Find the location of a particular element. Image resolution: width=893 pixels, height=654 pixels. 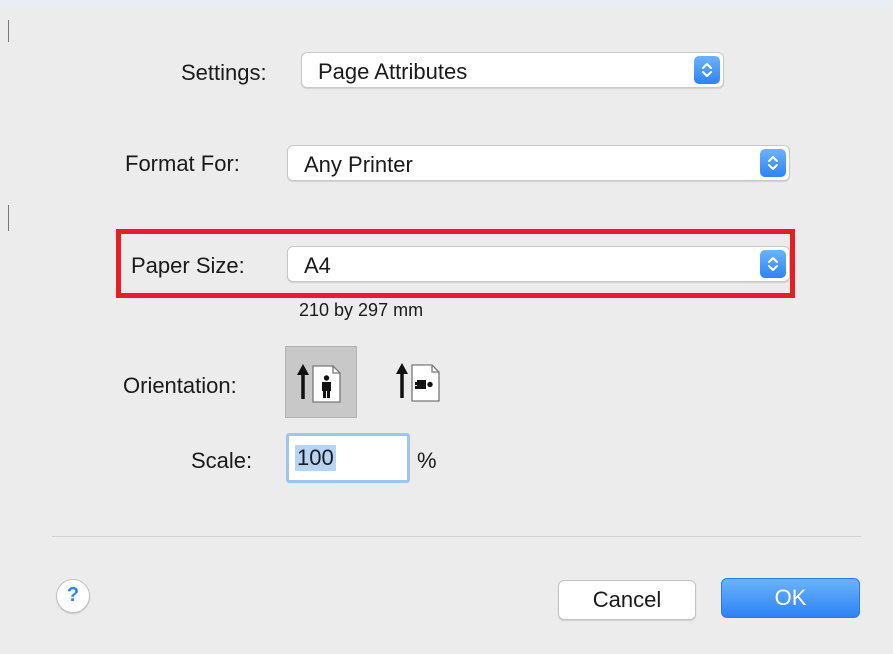

help-button: ? is located at coordinates (73, 596).